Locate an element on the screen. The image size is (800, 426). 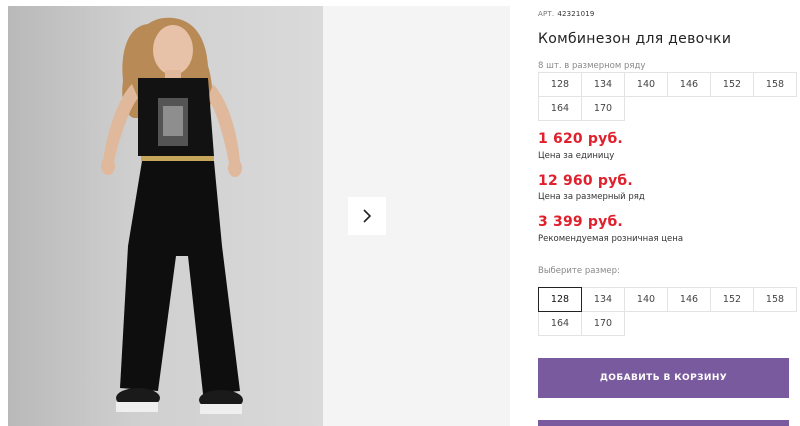
add-to-cart-button: ДОБАВИТЬ В КОРЗИНУ is located at coordinates (663, 378).